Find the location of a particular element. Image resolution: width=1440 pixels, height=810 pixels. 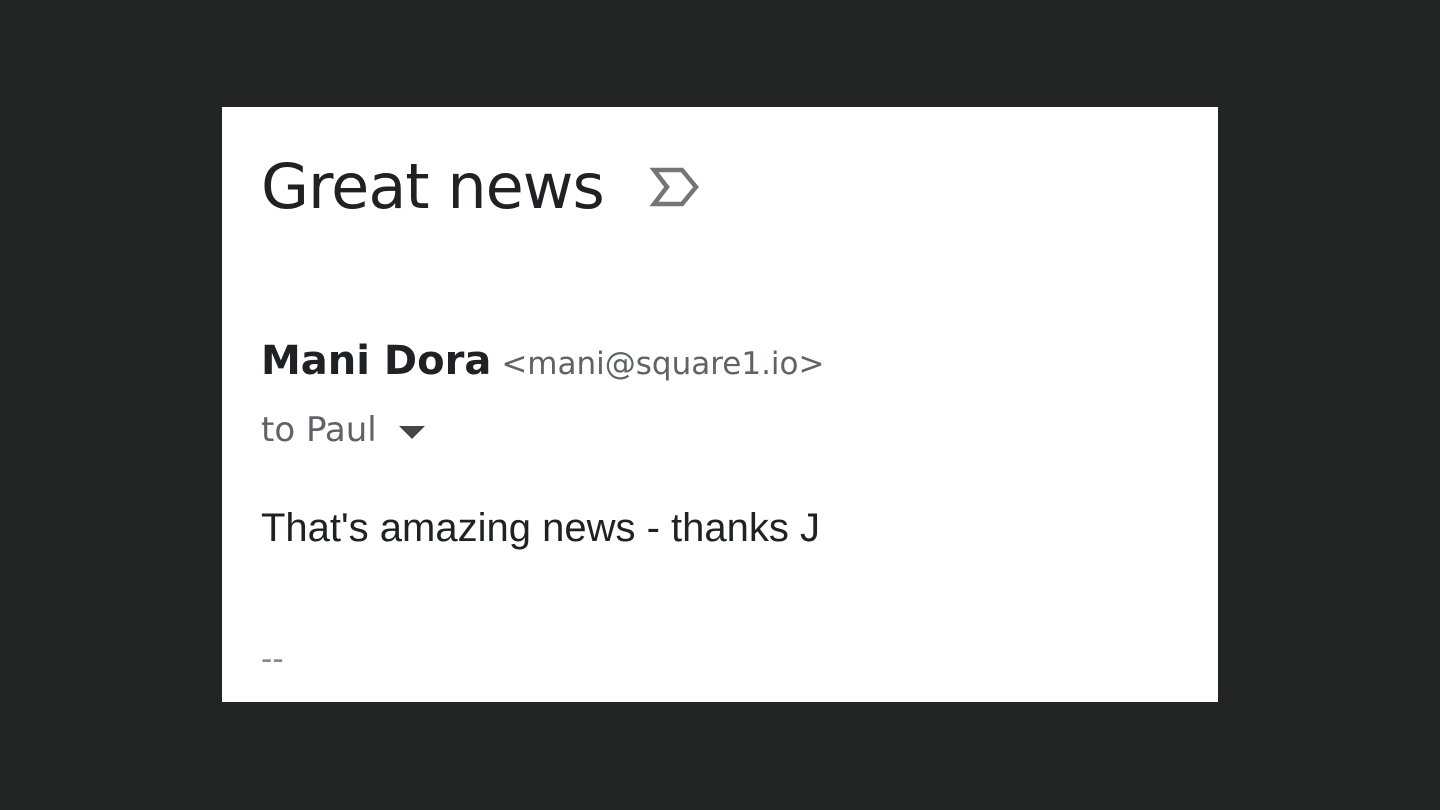

sender-email: <mani@square1.io> is located at coordinates (663, 364).